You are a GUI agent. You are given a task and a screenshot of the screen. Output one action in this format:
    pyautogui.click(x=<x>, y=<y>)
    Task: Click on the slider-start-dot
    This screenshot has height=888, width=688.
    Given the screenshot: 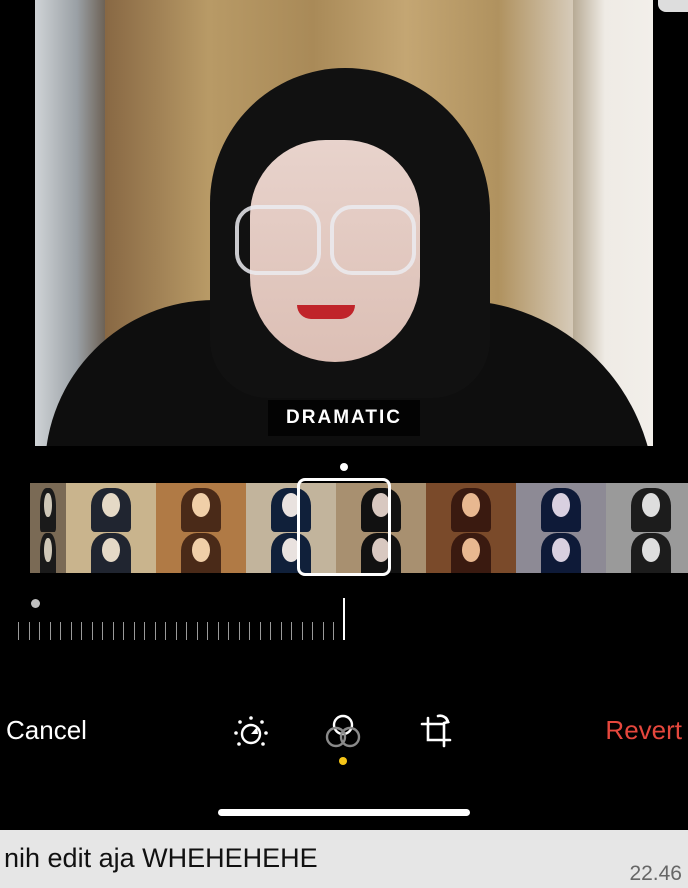 What is the action you would take?
    pyautogui.click(x=35, y=603)
    